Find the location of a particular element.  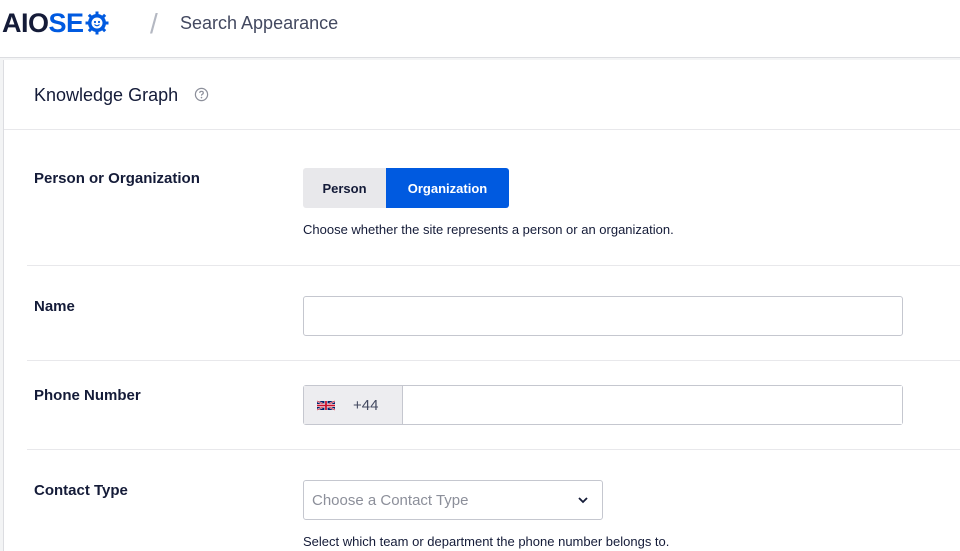

section-title: Knowledge Graph is located at coordinates (106, 95).